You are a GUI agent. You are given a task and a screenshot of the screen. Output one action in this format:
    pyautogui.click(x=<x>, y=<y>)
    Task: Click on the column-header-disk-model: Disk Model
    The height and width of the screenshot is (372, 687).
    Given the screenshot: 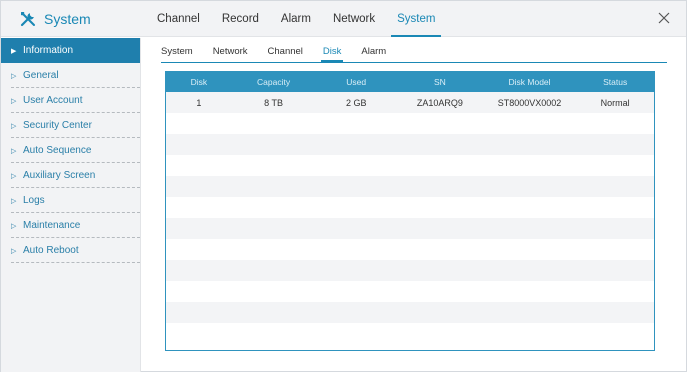 What is the action you would take?
    pyautogui.click(x=529, y=82)
    